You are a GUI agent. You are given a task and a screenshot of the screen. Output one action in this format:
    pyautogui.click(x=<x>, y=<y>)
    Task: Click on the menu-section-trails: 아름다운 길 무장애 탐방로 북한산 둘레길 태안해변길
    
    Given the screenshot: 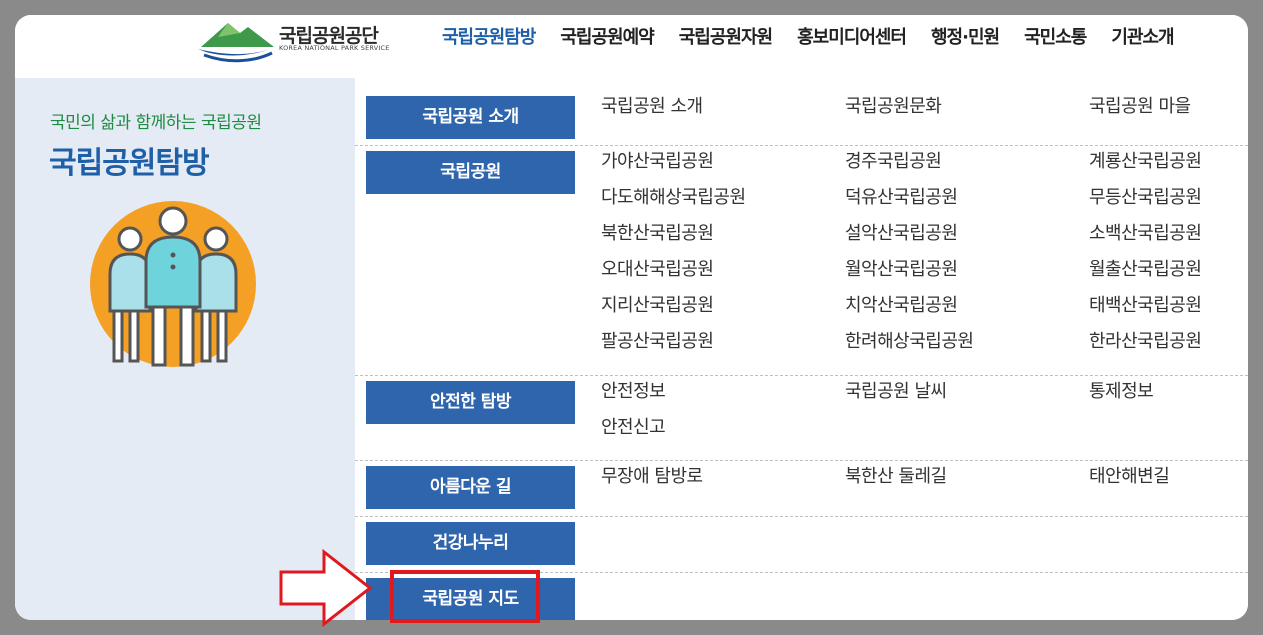 What is the action you would take?
    pyautogui.click(x=801, y=488)
    